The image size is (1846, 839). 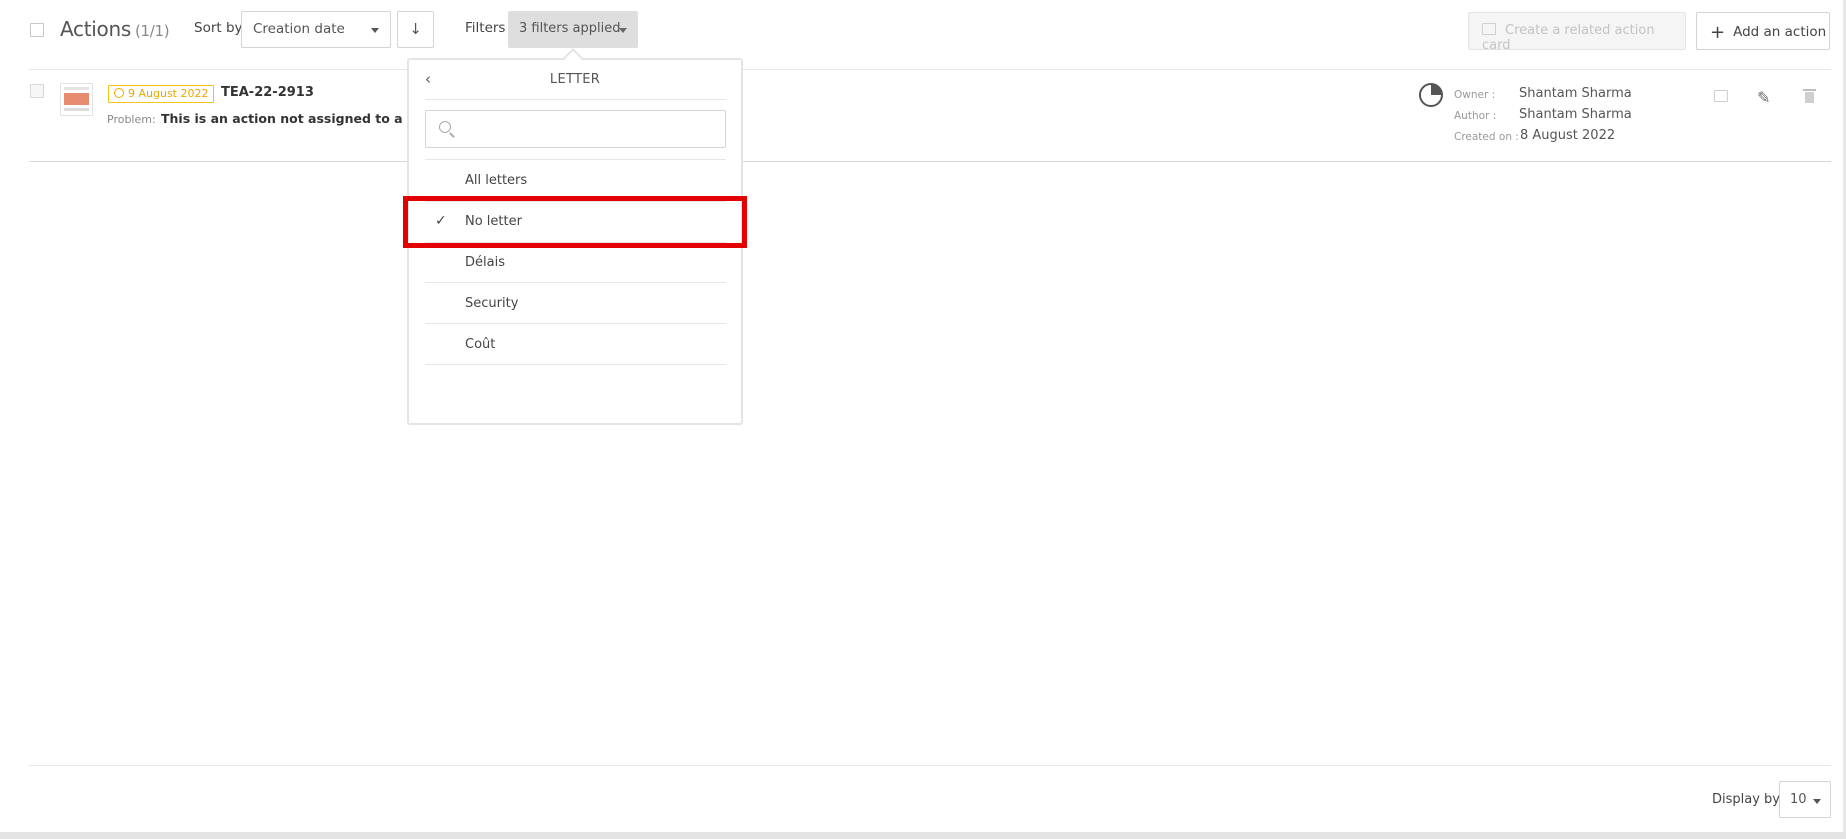 What do you see at coordinates (1575, 93) in the screenshot?
I see `owner-value: Shantam Sharma` at bounding box center [1575, 93].